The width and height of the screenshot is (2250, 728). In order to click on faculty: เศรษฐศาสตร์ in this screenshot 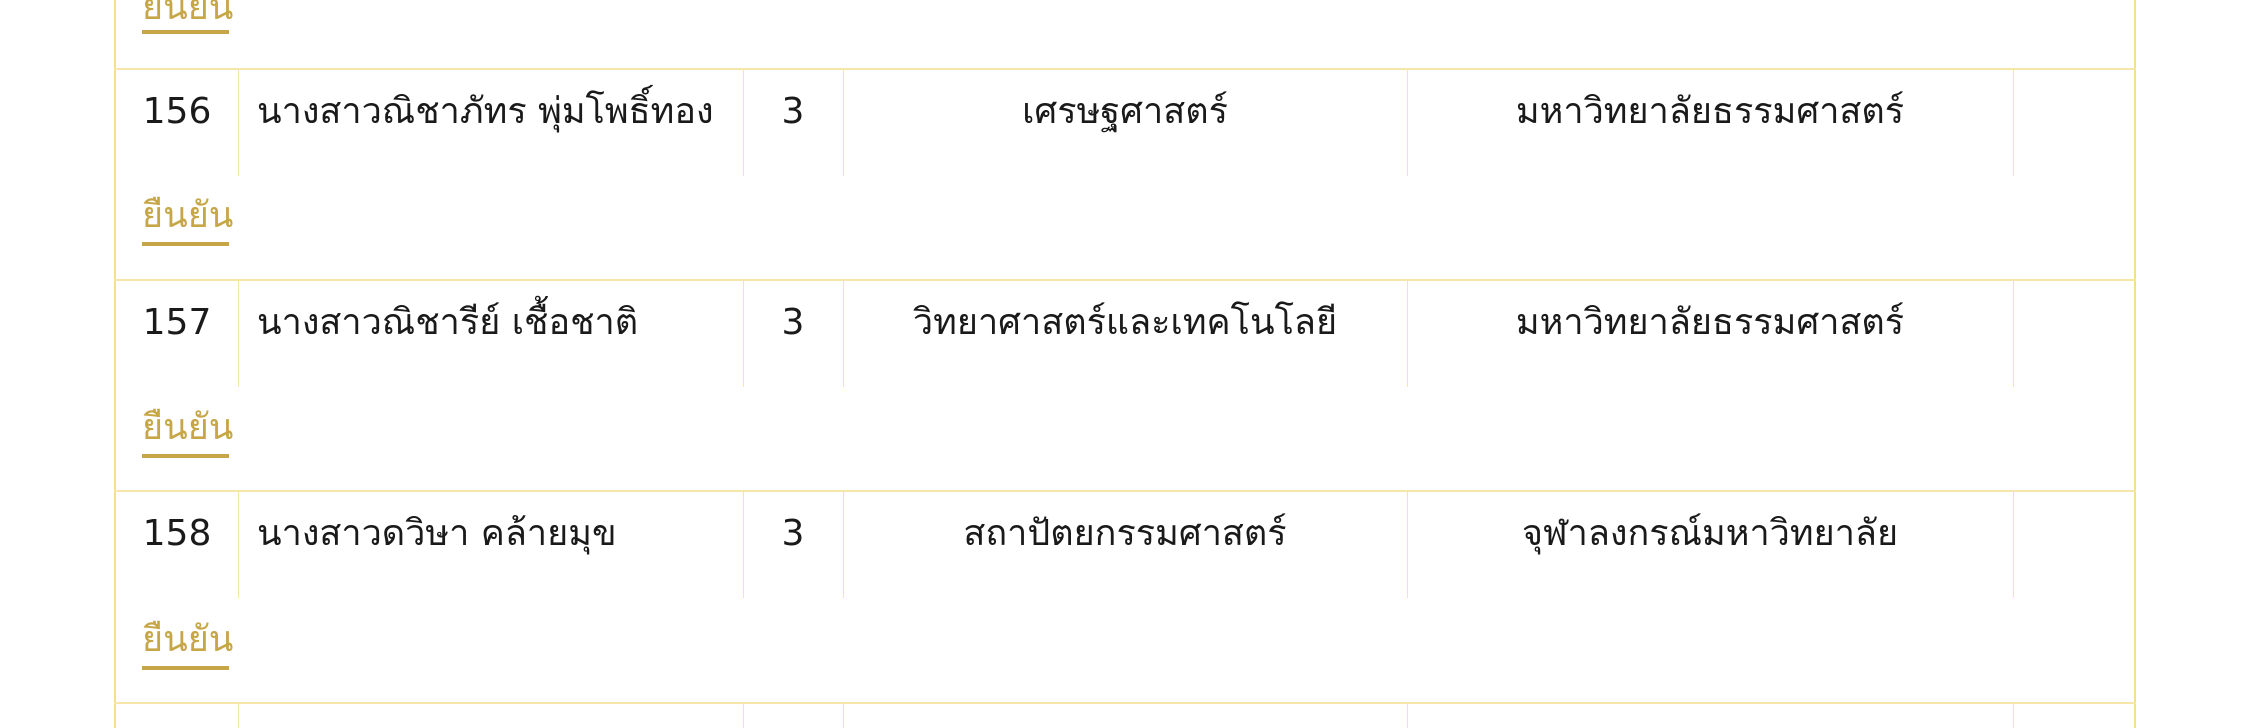, I will do `click(1125, 111)`.